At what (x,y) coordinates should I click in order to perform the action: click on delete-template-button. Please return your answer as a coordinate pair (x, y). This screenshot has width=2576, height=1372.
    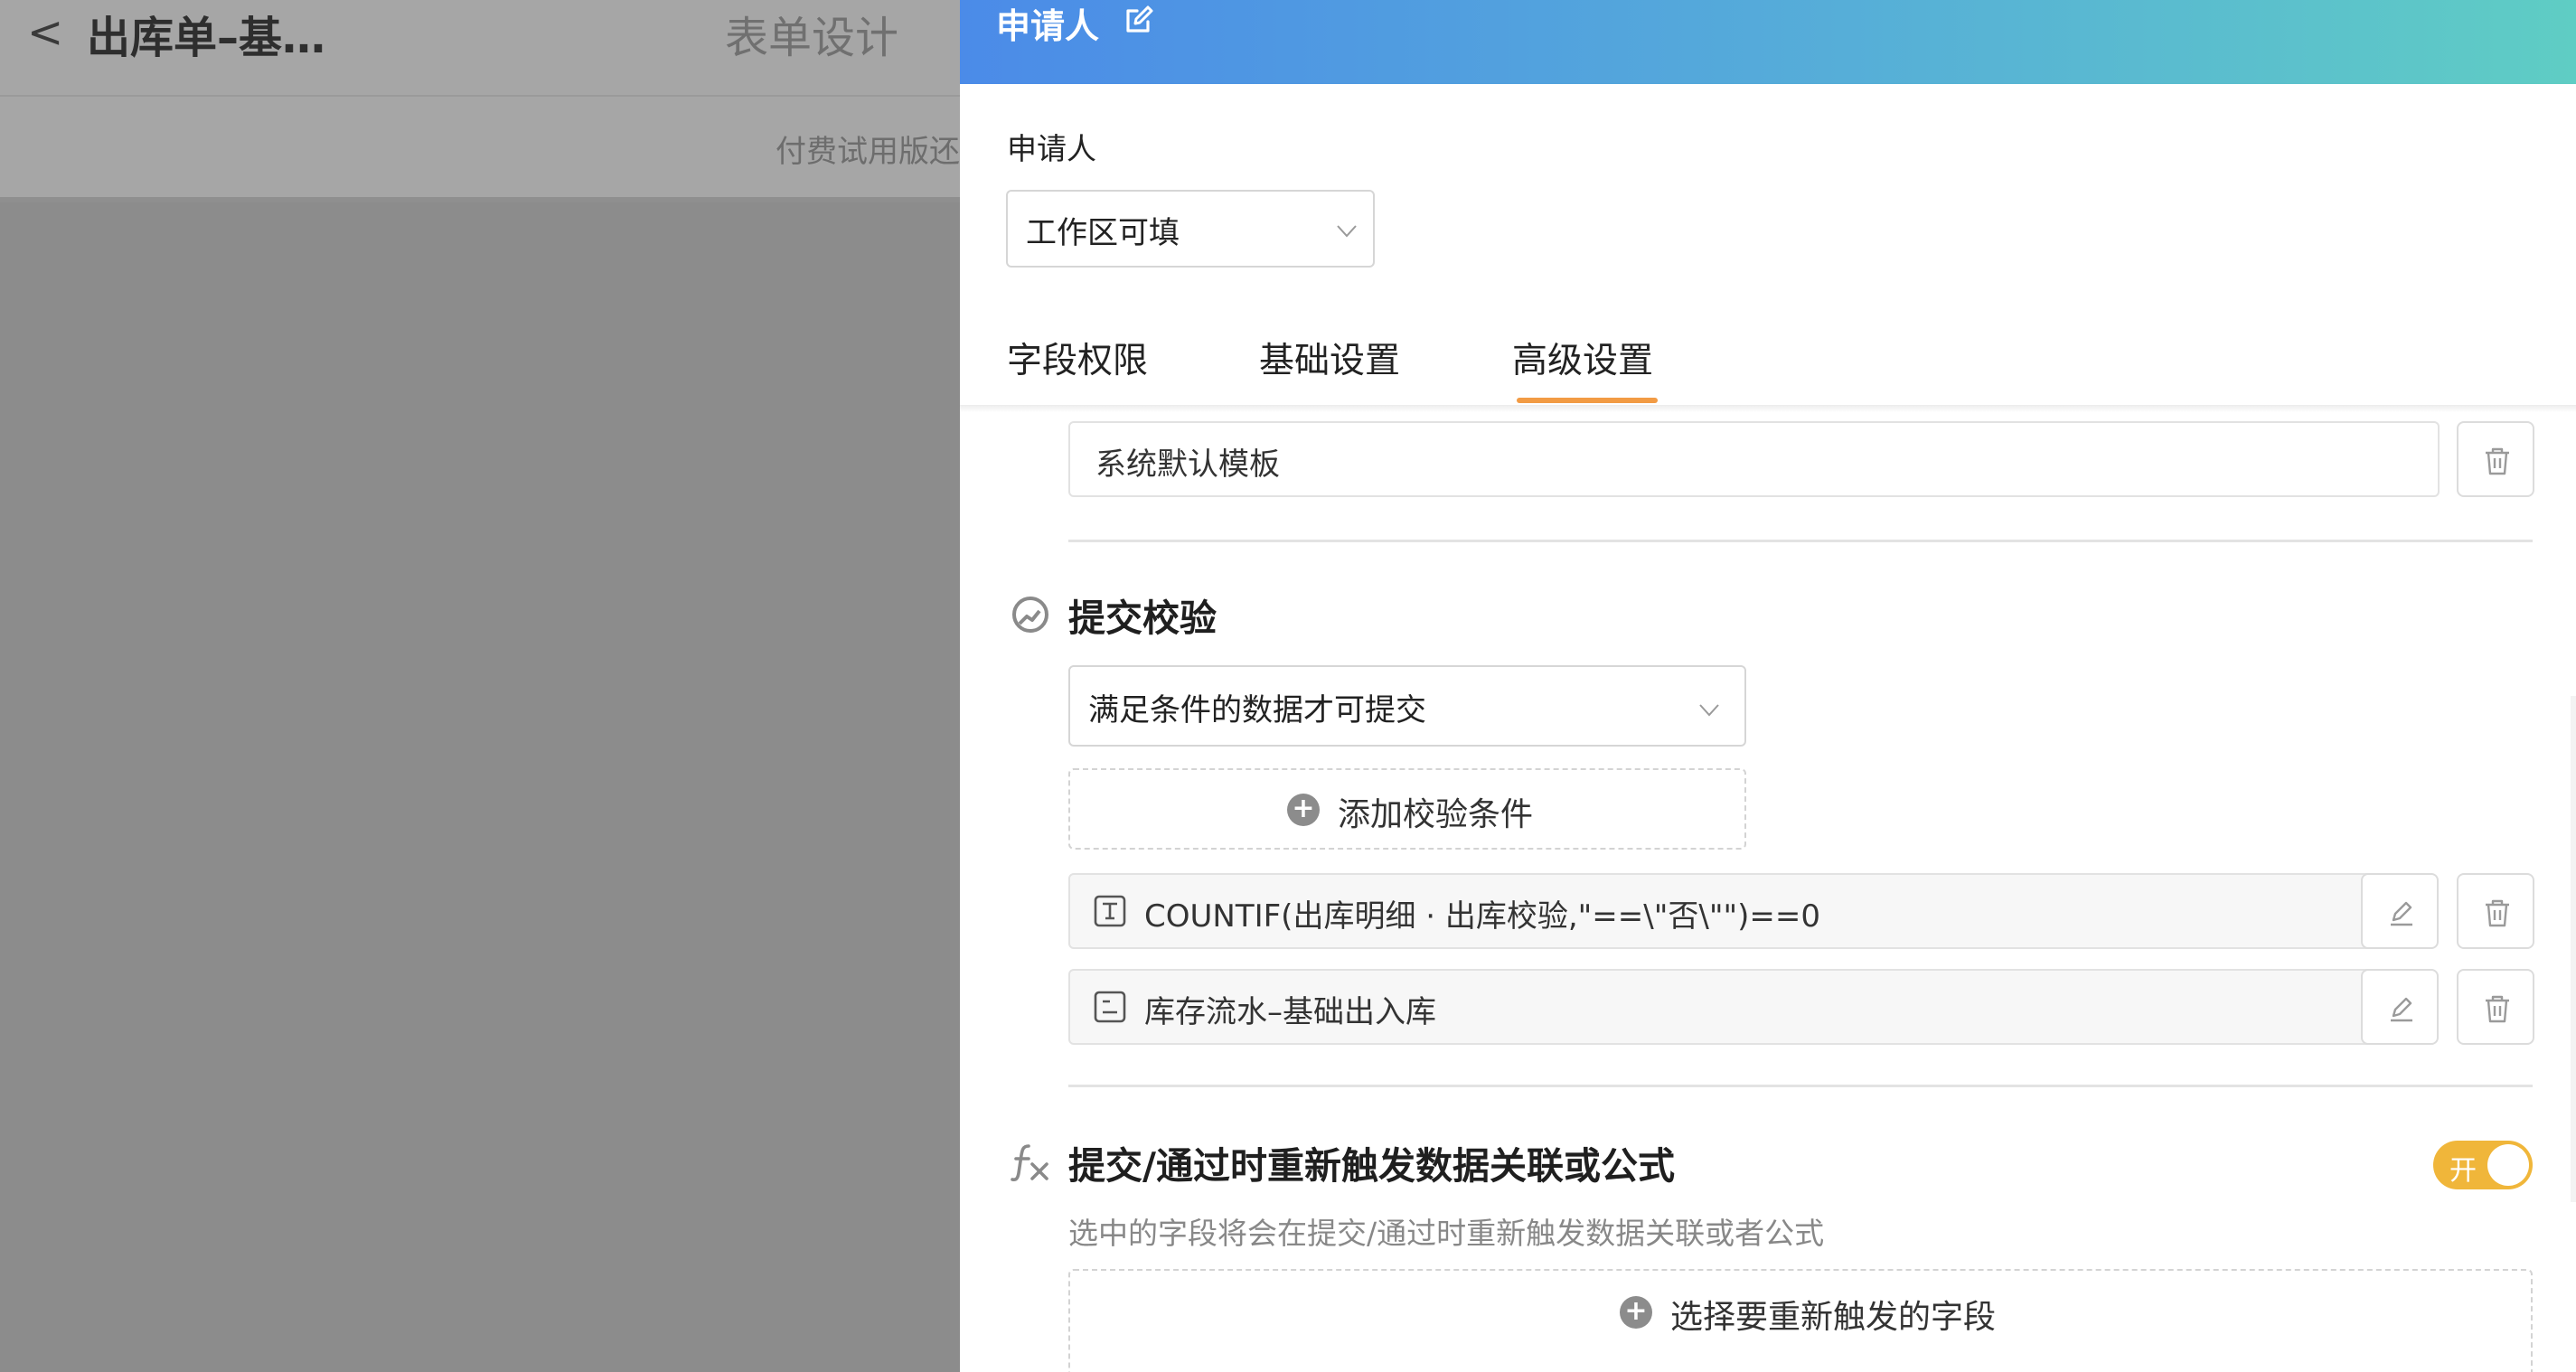
    Looking at the image, I should click on (2495, 459).